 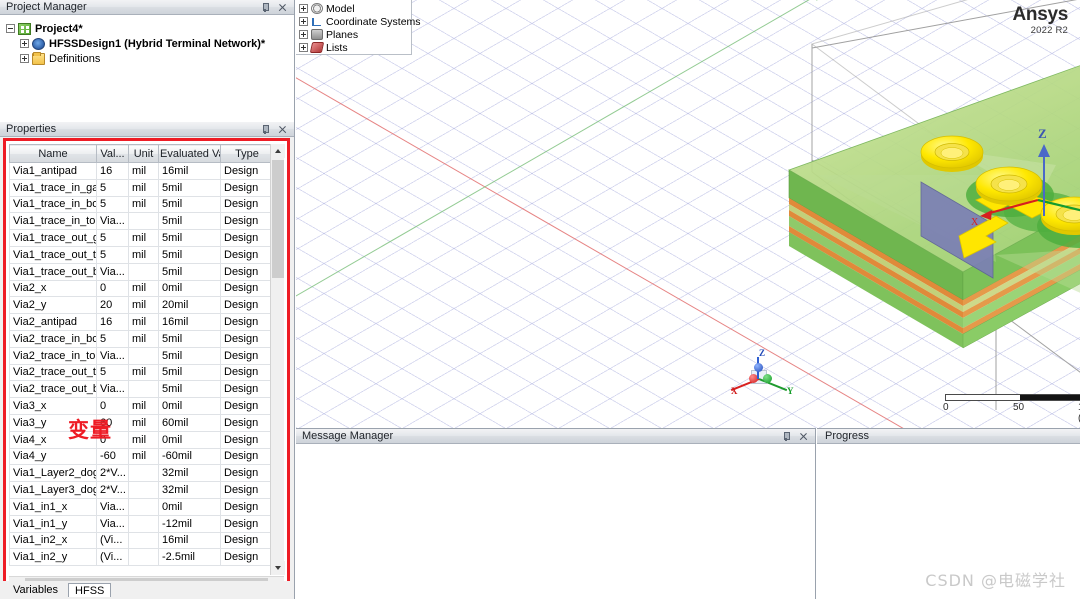 What do you see at coordinates (141, 289) in the screenshot?
I see `table-row: Via2_x 0 mil 0mil Design` at bounding box center [141, 289].